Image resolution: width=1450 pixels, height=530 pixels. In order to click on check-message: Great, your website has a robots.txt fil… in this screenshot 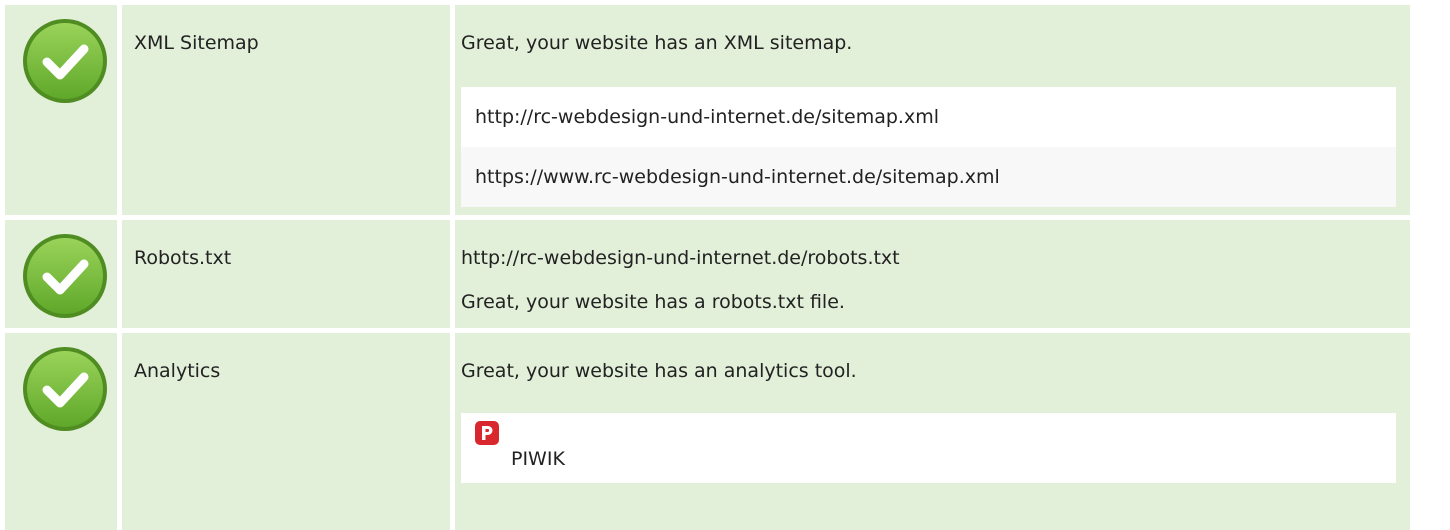, I will do `click(653, 302)`.